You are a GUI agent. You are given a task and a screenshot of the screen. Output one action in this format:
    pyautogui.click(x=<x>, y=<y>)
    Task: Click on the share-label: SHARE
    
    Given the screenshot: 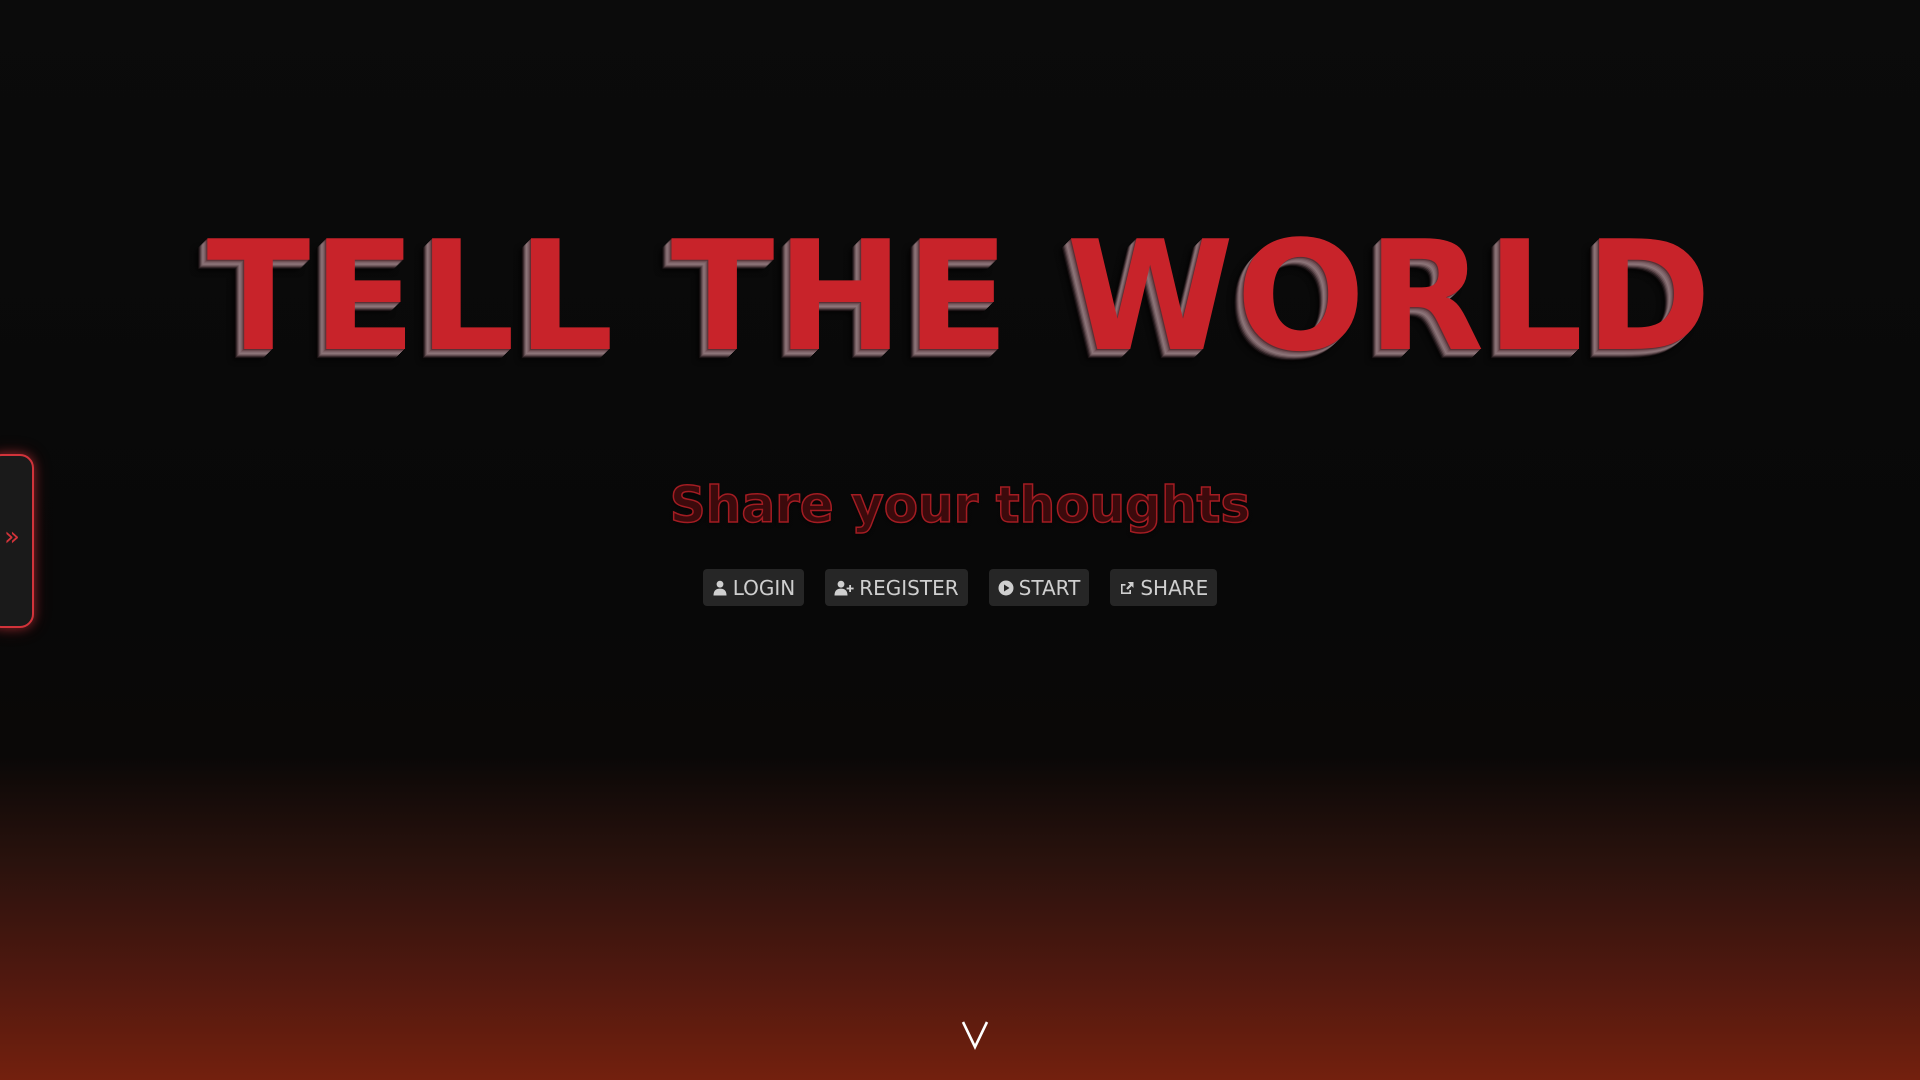 What is the action you would take?
    pyautogui.click(x=1174, y=587)
    